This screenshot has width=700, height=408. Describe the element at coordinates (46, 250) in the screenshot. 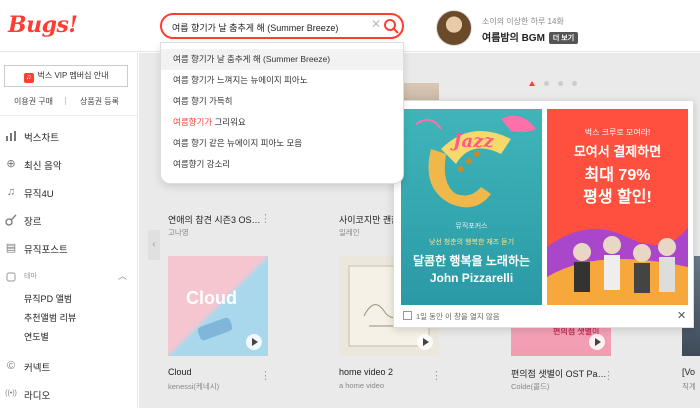

I see `sidebar-item-label: 뮤직포스트` at that location.